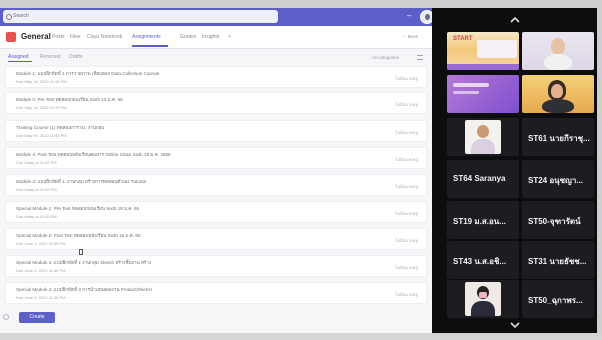 This screenshot has width=602, height=340. I want to click on filter-icon, so click(420, 57).